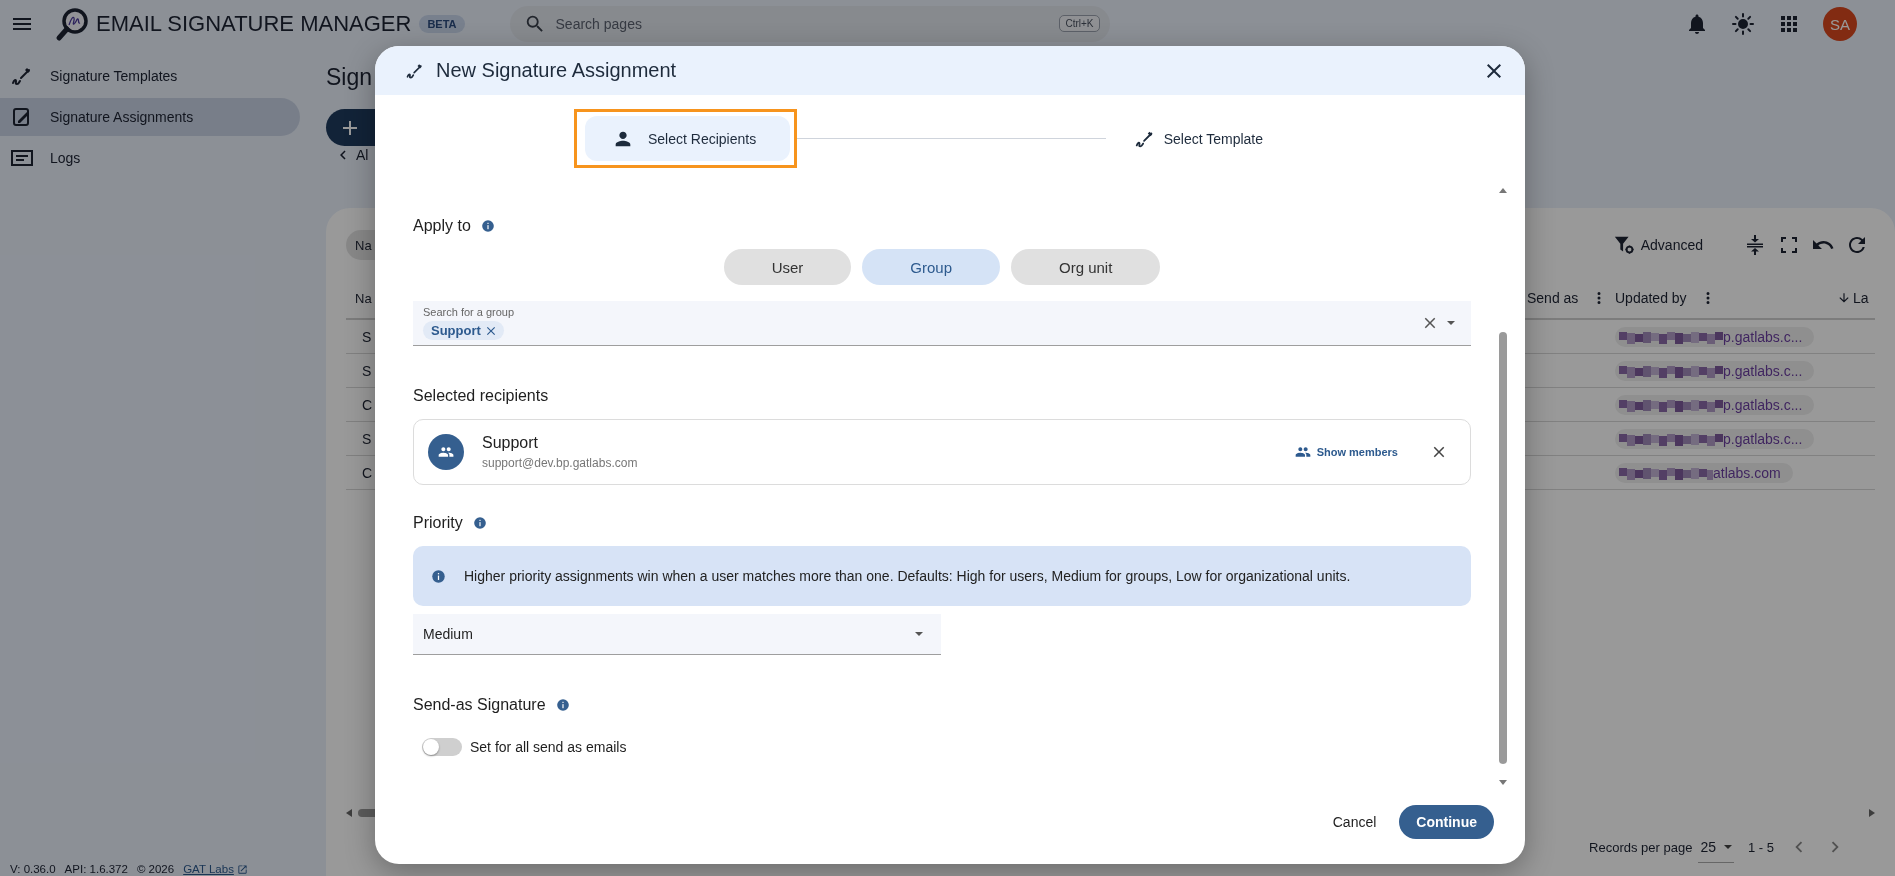  Describe the element at coordinates (1086, 267) in the screenshot. I see `segment-option: Org unit` at that location.